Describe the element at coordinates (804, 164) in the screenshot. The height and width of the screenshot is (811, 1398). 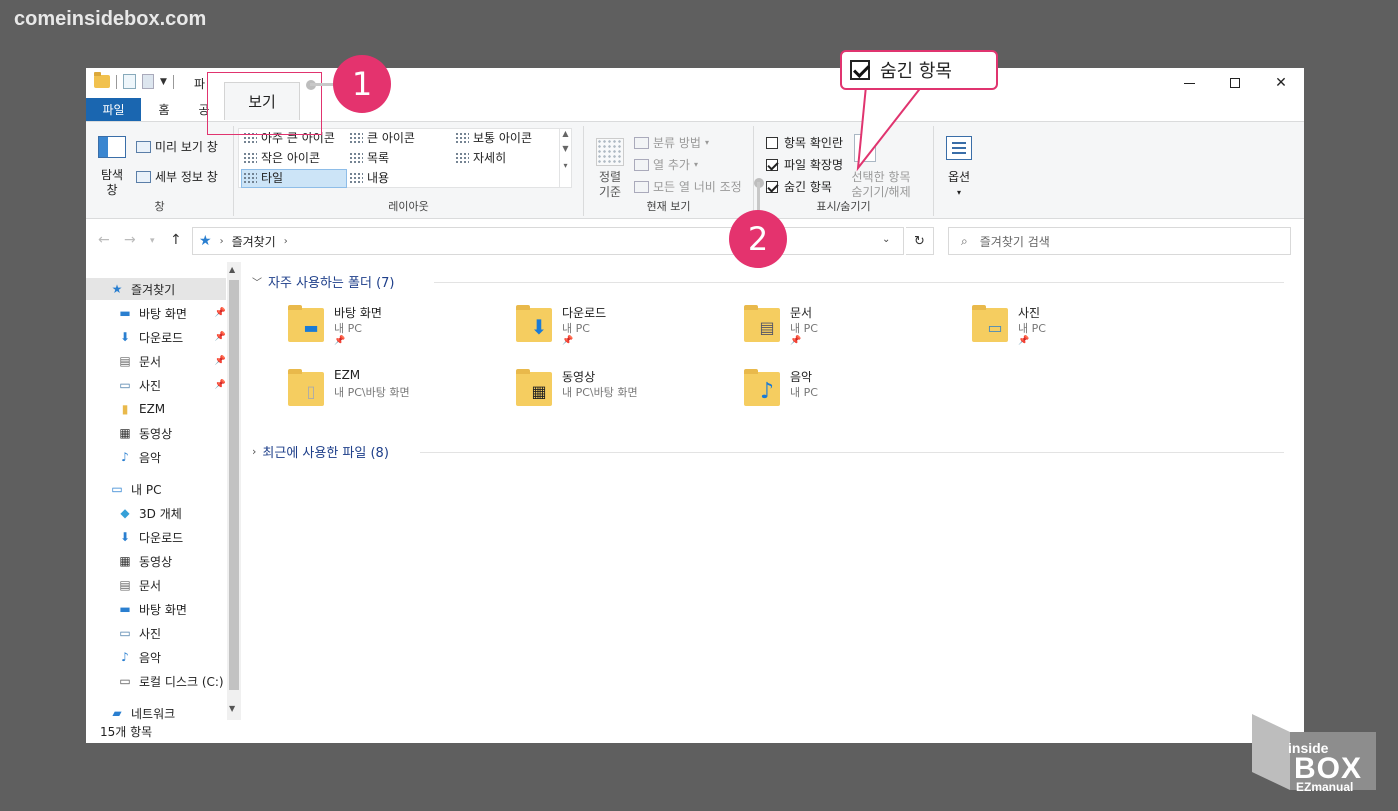
I see `file-extensions-toggle: 파일 확장명` at that location.